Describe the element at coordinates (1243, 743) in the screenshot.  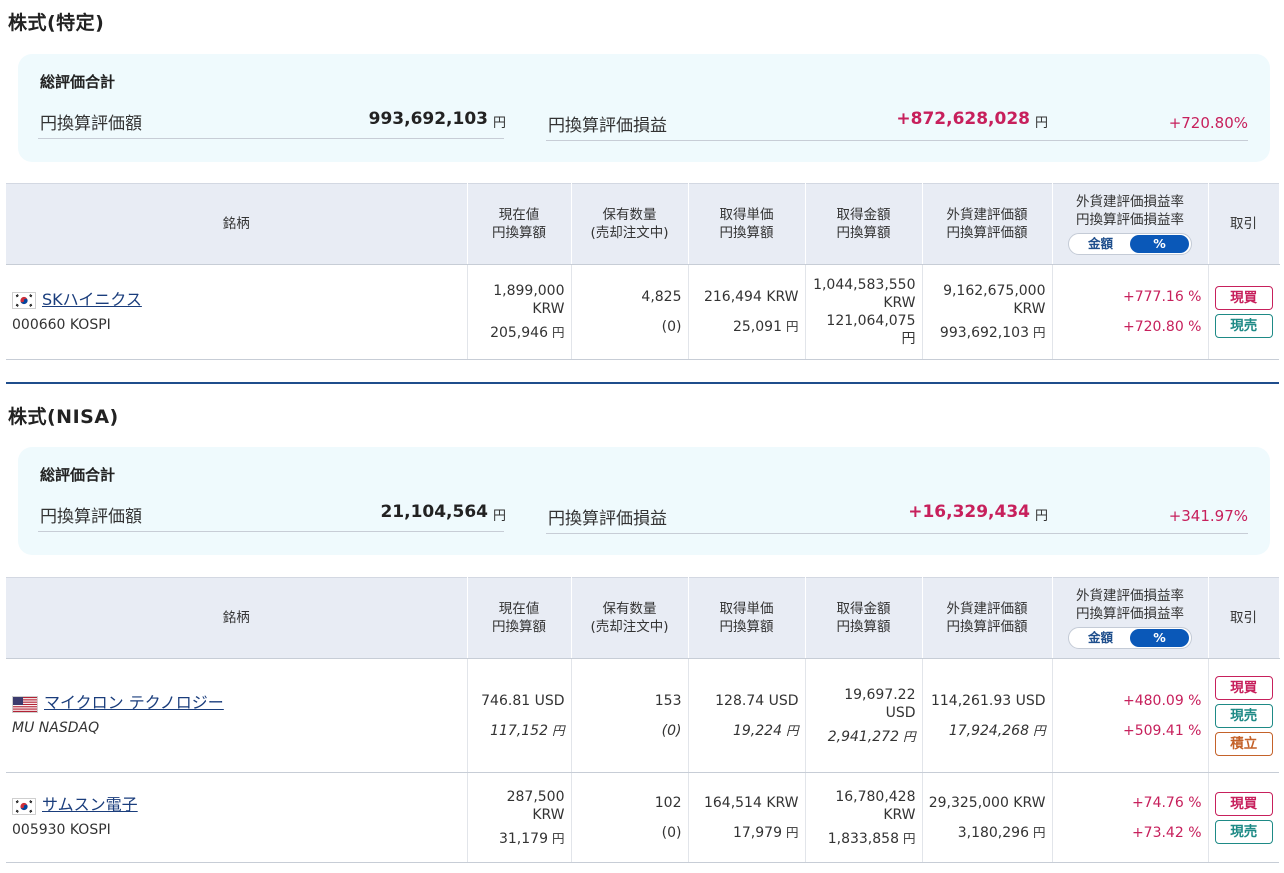
I see `tsumitate-button: 積立` at that location.